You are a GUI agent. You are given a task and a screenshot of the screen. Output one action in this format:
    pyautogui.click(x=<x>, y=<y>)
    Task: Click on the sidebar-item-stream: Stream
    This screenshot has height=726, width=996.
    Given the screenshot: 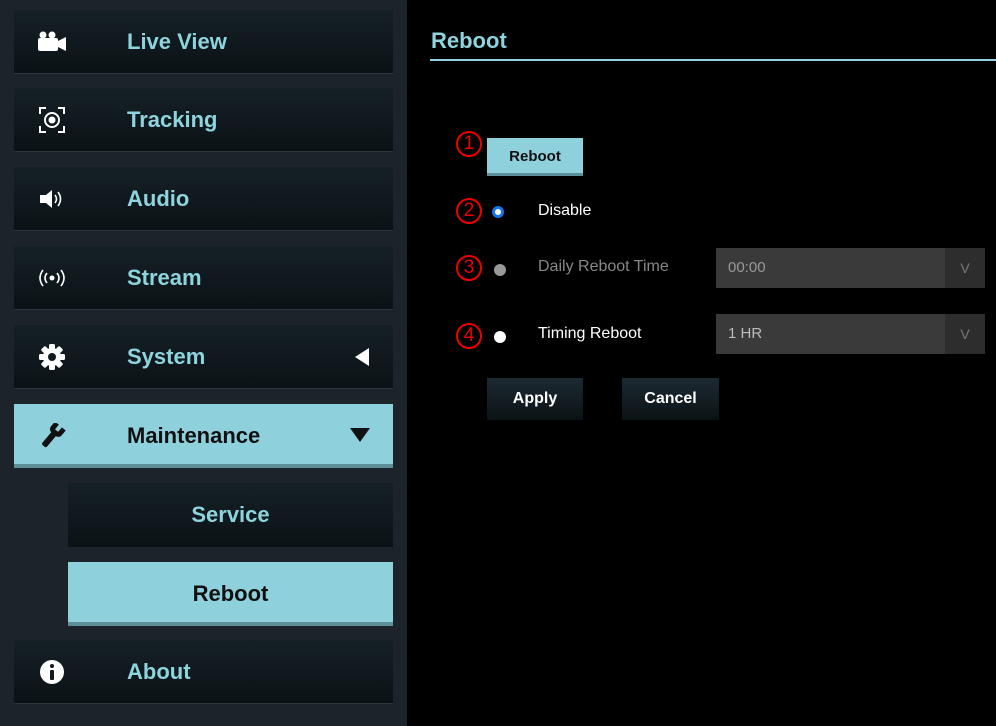 What is the action you would take?
    pyautogui.click(x=203, y=278)
    